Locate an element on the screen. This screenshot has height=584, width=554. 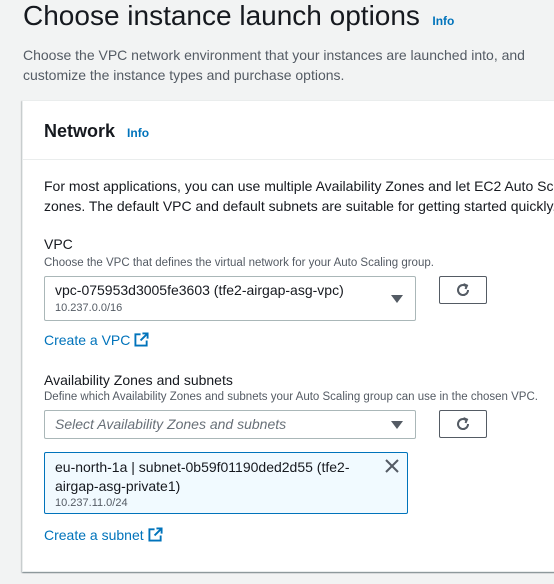
close-icon is located at coordinates (392, 466).